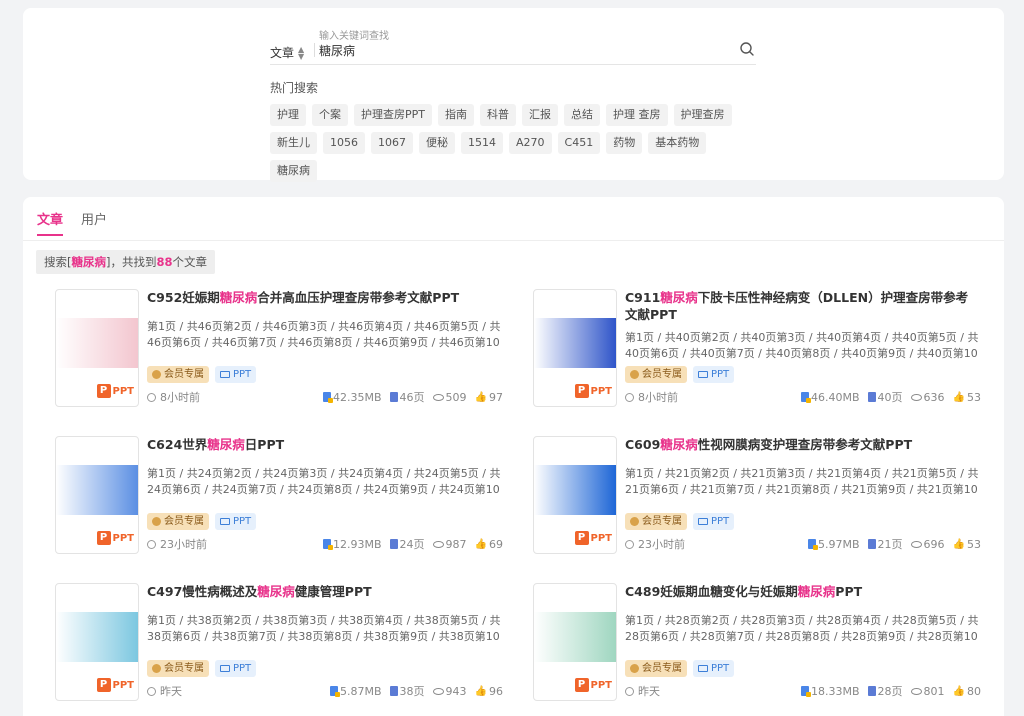  I want to click on post-time: 8小时前, so click(651, 397).